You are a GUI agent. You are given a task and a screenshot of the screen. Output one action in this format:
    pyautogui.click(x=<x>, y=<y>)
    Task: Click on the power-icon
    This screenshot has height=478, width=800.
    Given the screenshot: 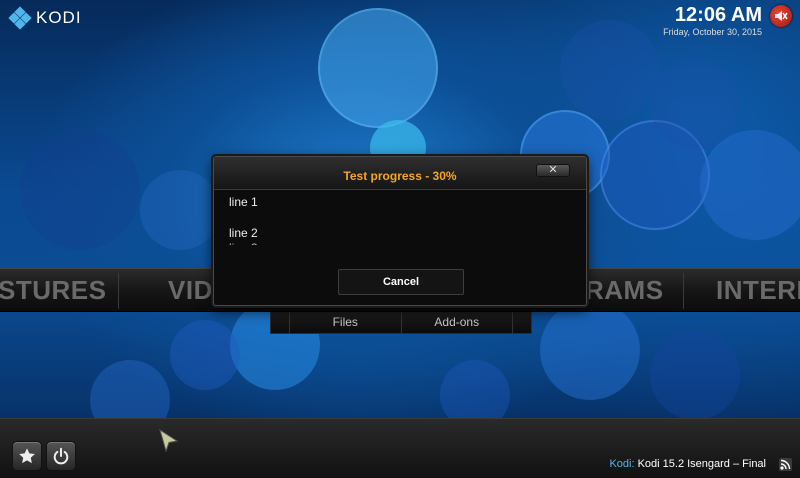 What is the action you would take?
    pyautogui.click(x=61, y=456)
    